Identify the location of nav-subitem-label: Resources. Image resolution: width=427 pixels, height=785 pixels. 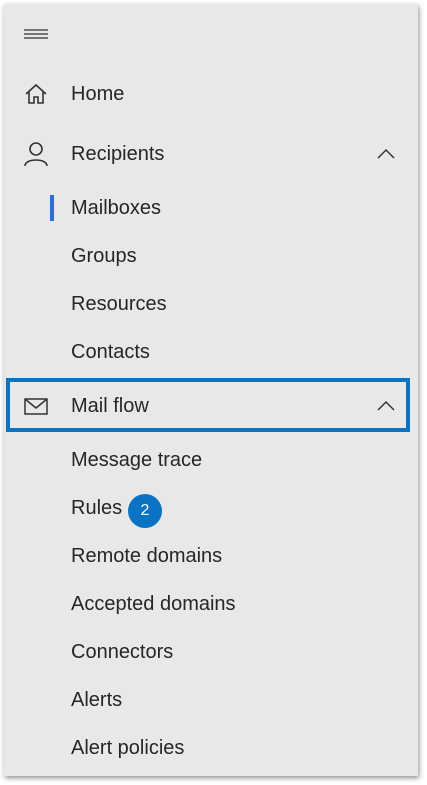
(119, 304).